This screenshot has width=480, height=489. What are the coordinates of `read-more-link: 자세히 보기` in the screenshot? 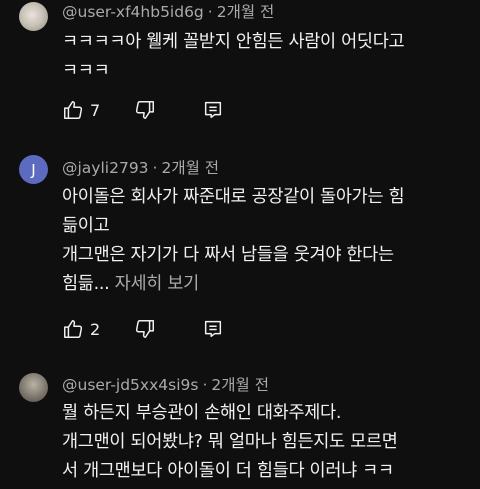 It's located at (157, 284).